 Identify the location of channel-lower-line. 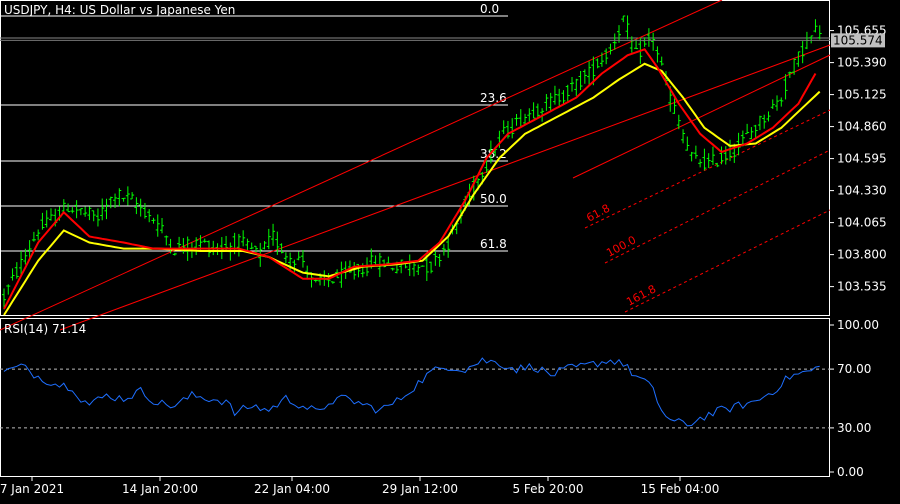
(701, 116).